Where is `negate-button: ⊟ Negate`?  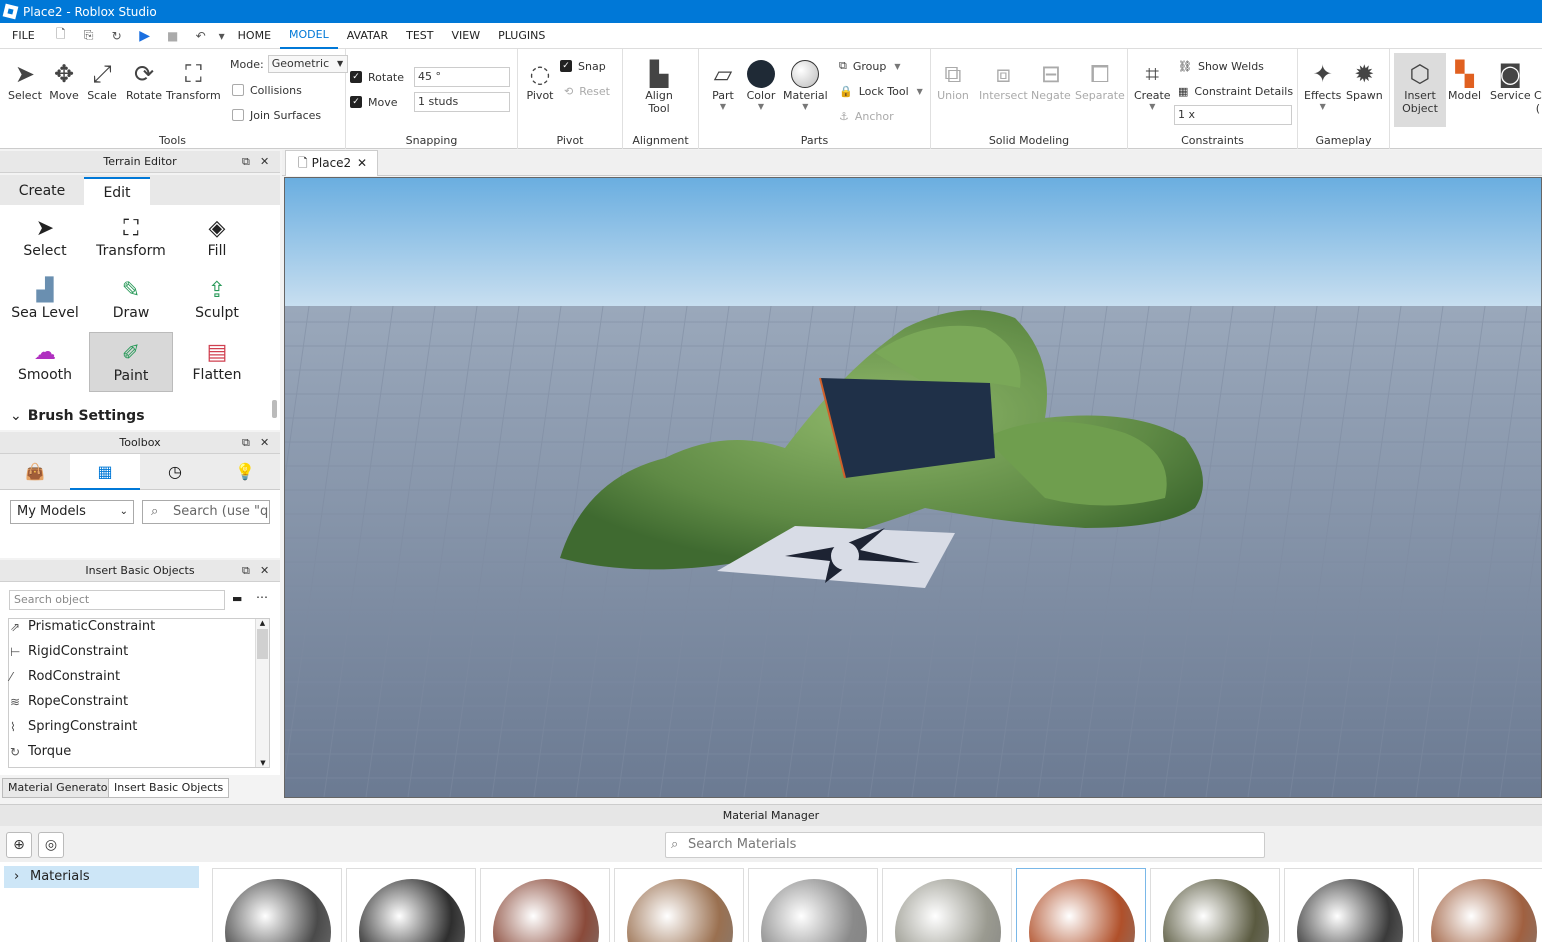 negate-button: ⊟ Negate is located at coordinates (1051, 80).